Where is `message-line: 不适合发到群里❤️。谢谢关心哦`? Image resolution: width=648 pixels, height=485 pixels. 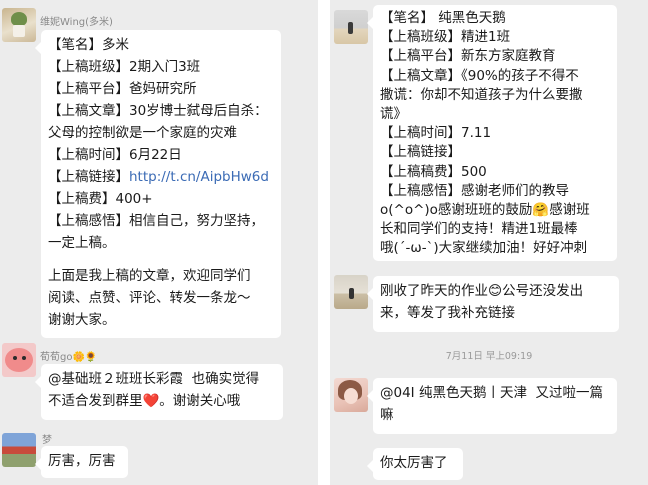 message-line: 不适合发到群里❤️。谢谢关心哦 is located at coordinates (144, 401).